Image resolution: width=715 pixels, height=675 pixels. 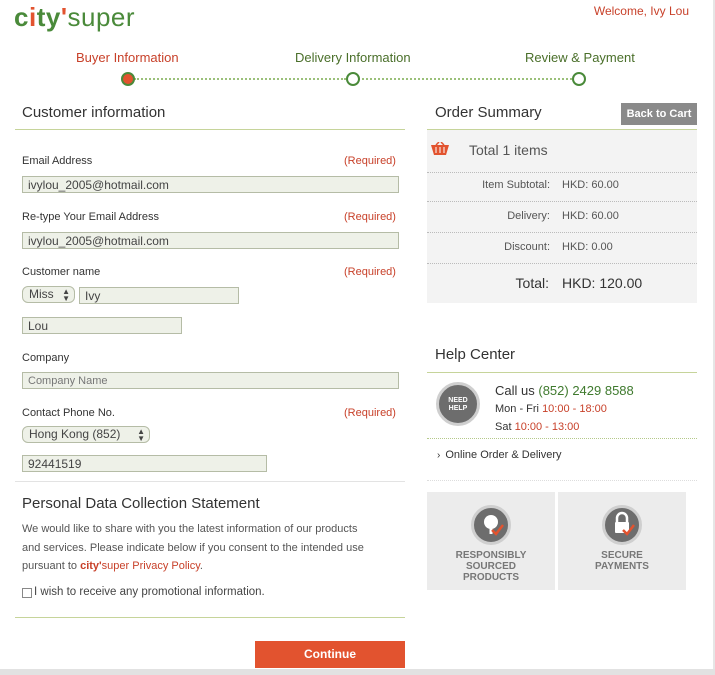 What do you see at coordinates (353, 57) in the screenshot?
I see `step-delivery-information: Delivery Information` at bounding box center [353, 57].